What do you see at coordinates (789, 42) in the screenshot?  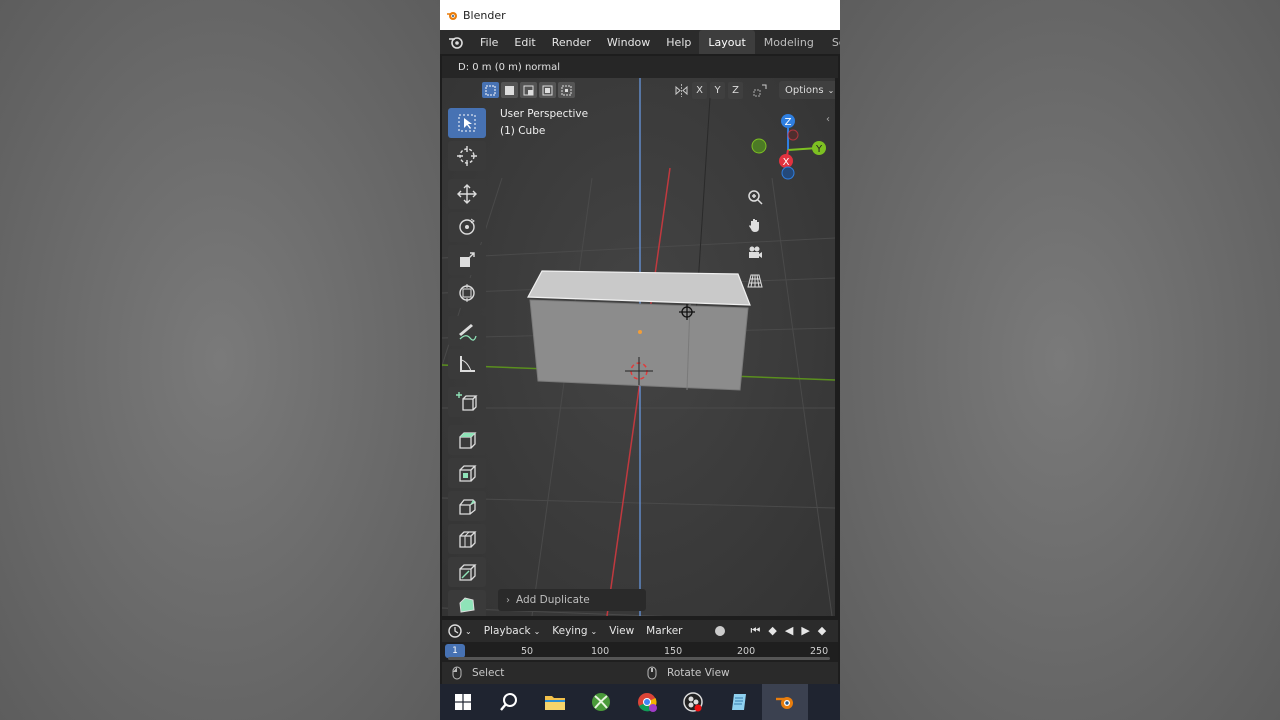 I see `tab-modeling: Modeling` at bounding box center [789, 42].